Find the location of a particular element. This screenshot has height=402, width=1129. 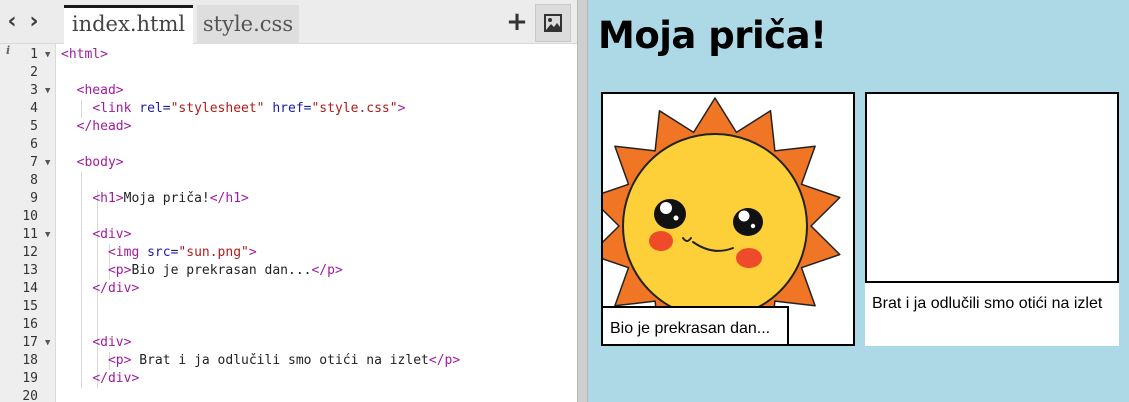

gutter-row: 13 is located at coordinates (28, 271).